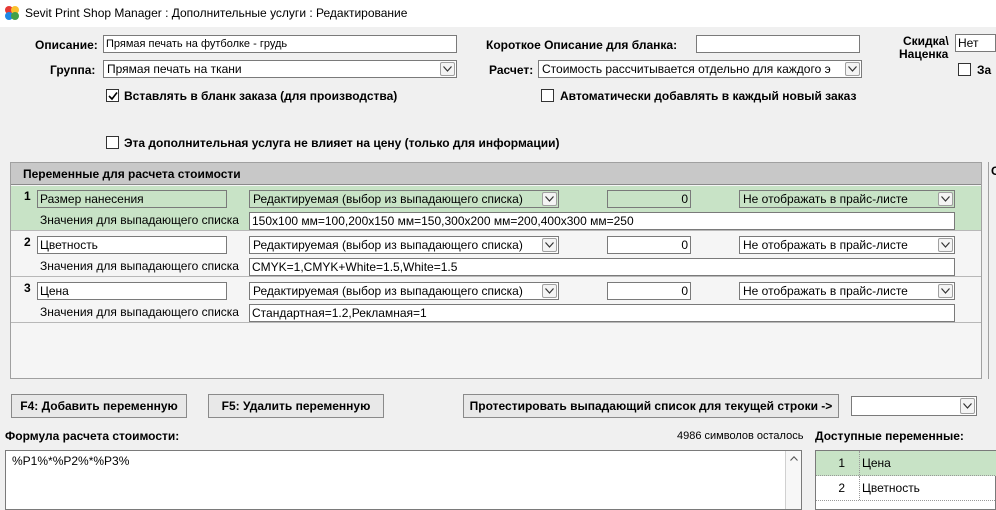 The width and height of the screenshot is (996, 510). Describe the element at coordinates (496, 174) in the screenshot. I see `variables-panel-header: Переменные для расчета стоимости` at that location.